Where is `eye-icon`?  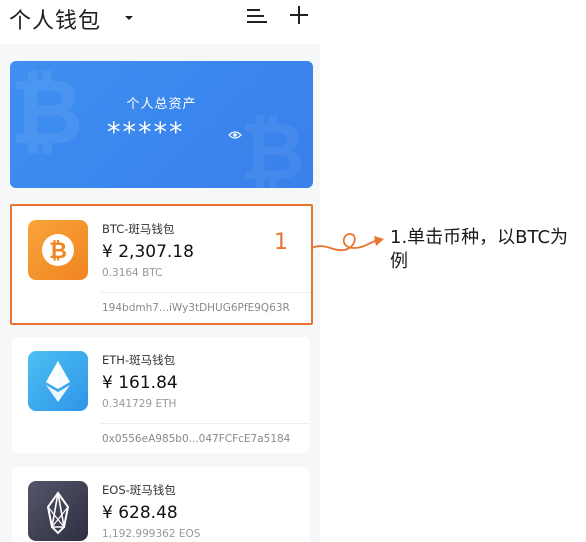
eye-icon is located at coordinates (235, 135).